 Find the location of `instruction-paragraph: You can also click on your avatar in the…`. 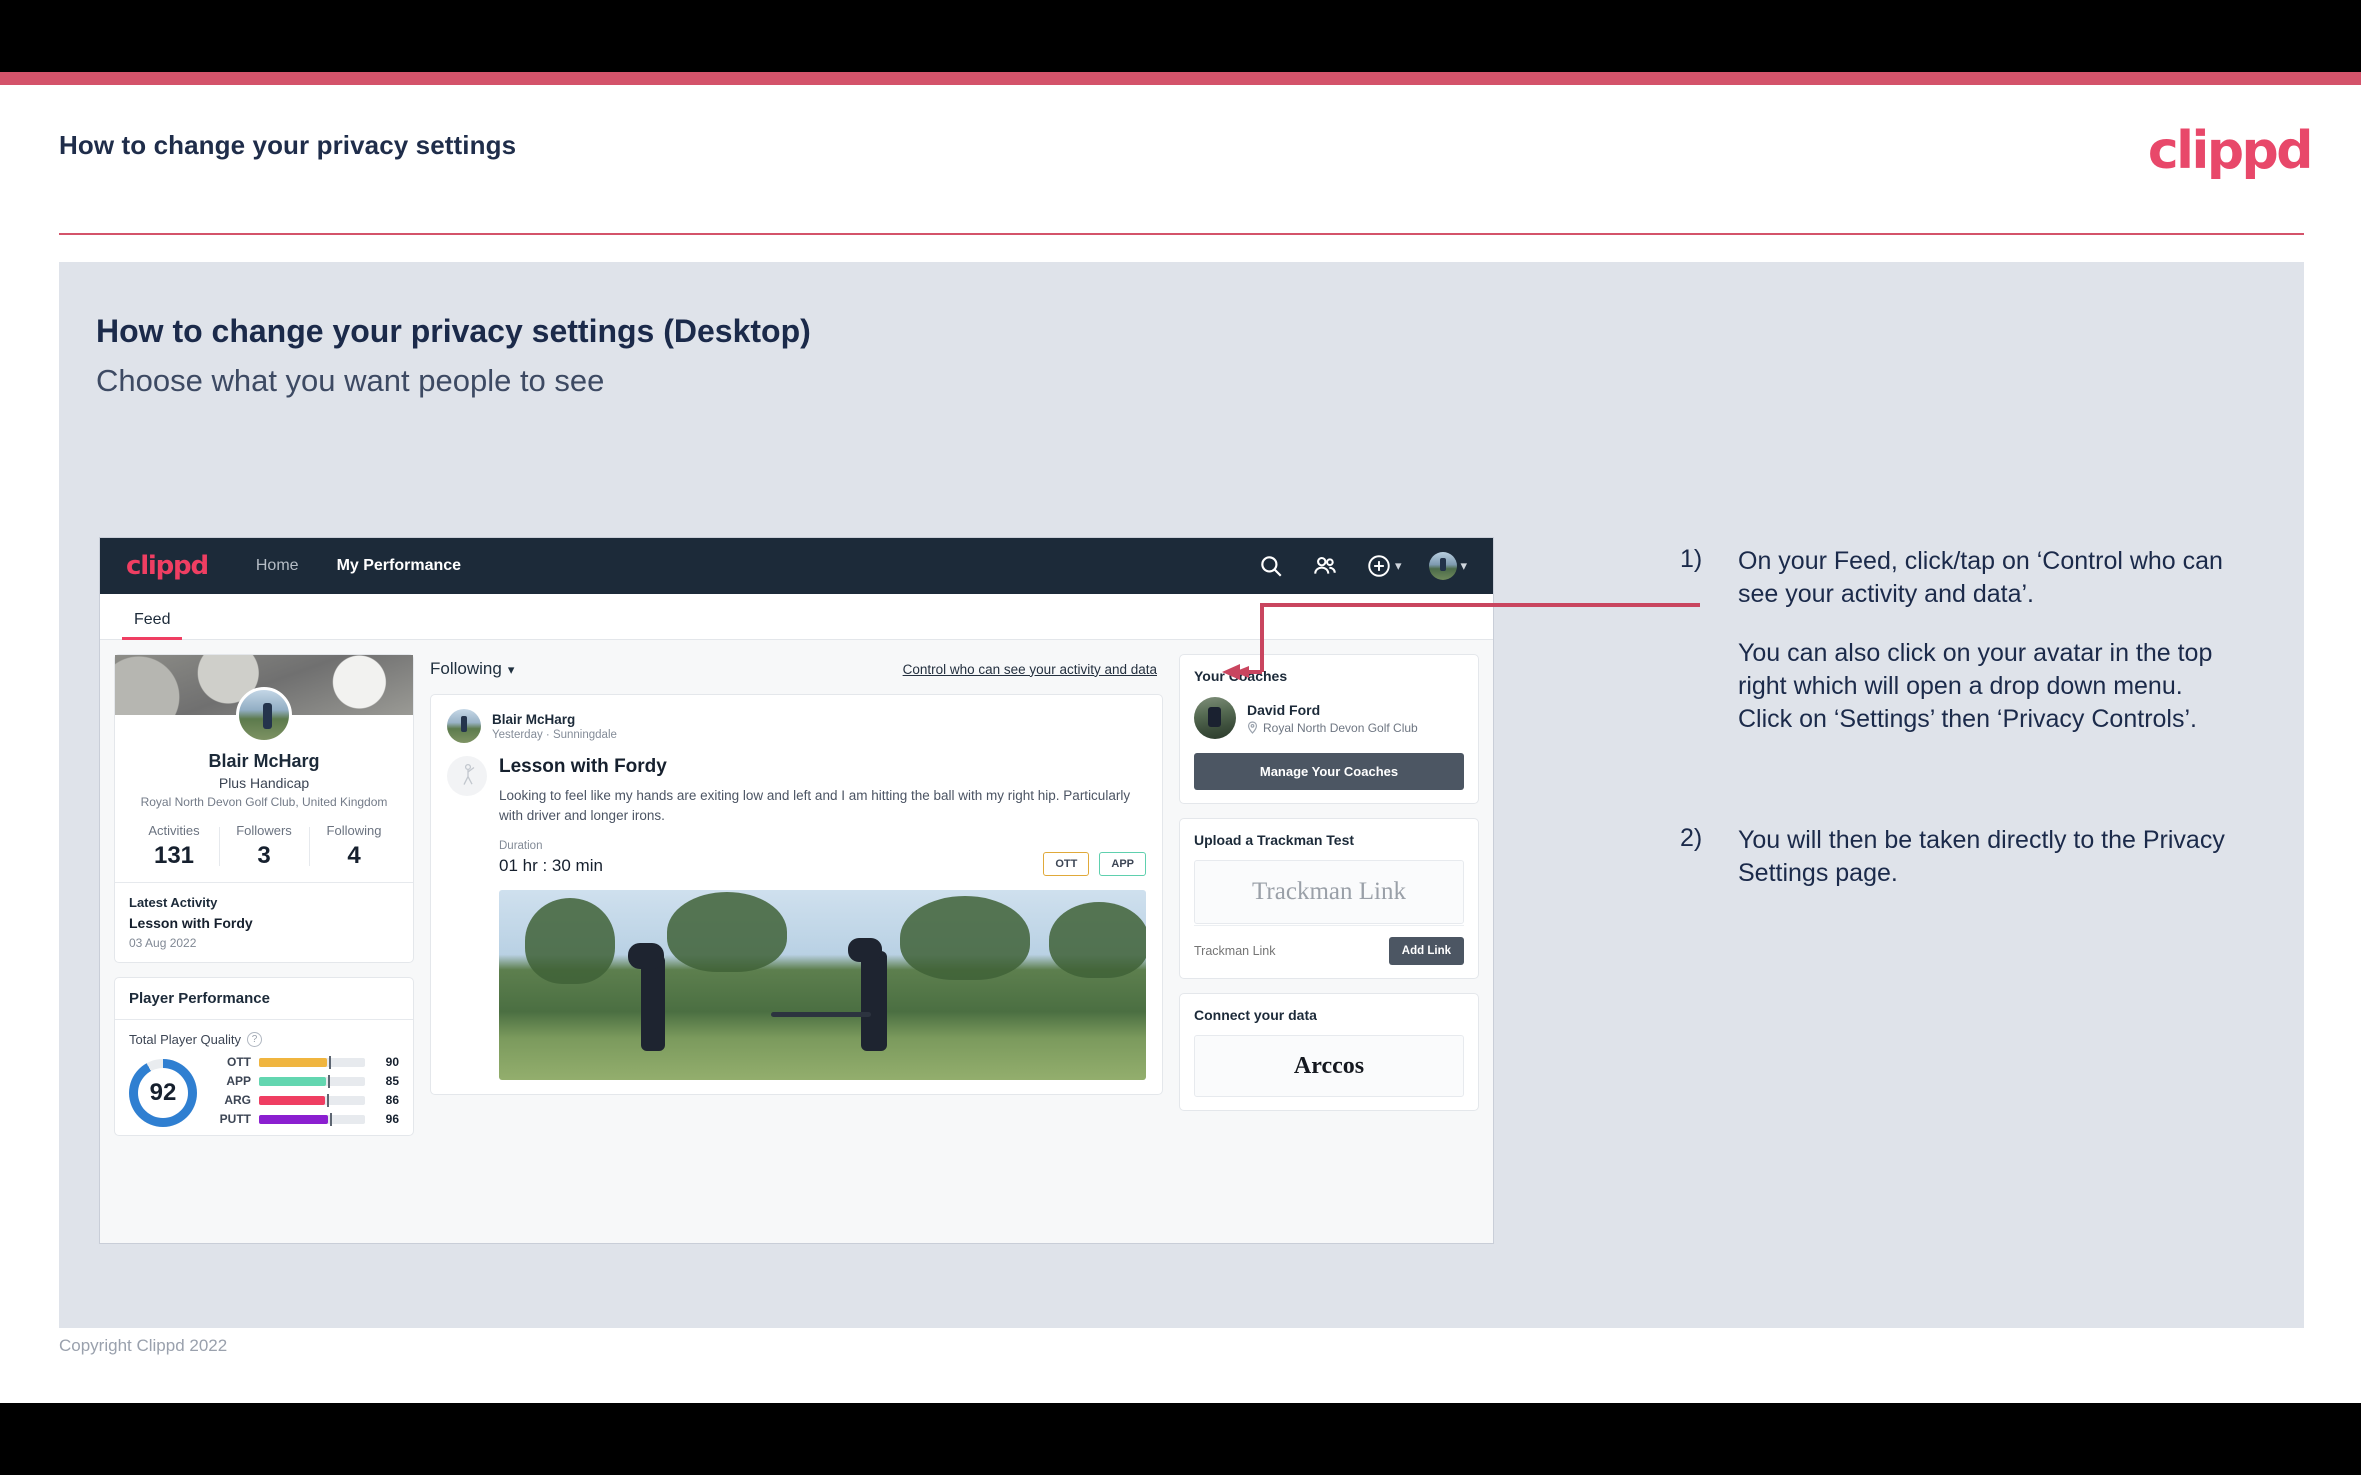

instruction-paragraph: You can also click on your avatar in the… is located at coordinates (1975, 686).